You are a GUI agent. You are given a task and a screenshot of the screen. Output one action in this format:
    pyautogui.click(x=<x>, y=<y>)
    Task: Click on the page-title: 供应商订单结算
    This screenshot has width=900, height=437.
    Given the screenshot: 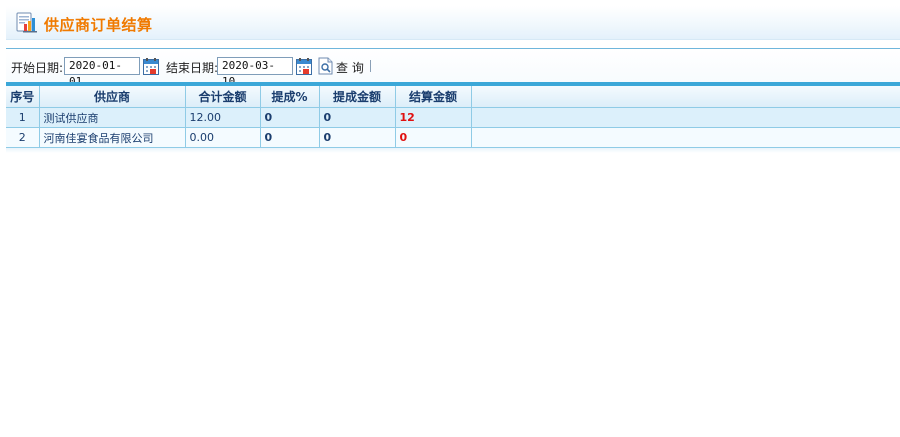 What is the action you would take?
    pyautogui.click(x=98, y=25)
    